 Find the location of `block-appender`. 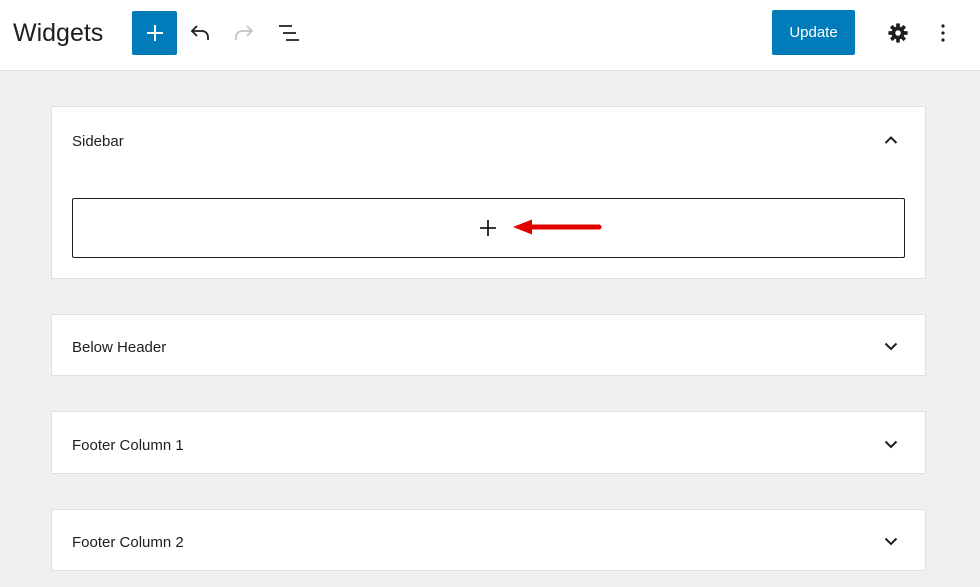

block-appender is located at coordinates (488, 228).